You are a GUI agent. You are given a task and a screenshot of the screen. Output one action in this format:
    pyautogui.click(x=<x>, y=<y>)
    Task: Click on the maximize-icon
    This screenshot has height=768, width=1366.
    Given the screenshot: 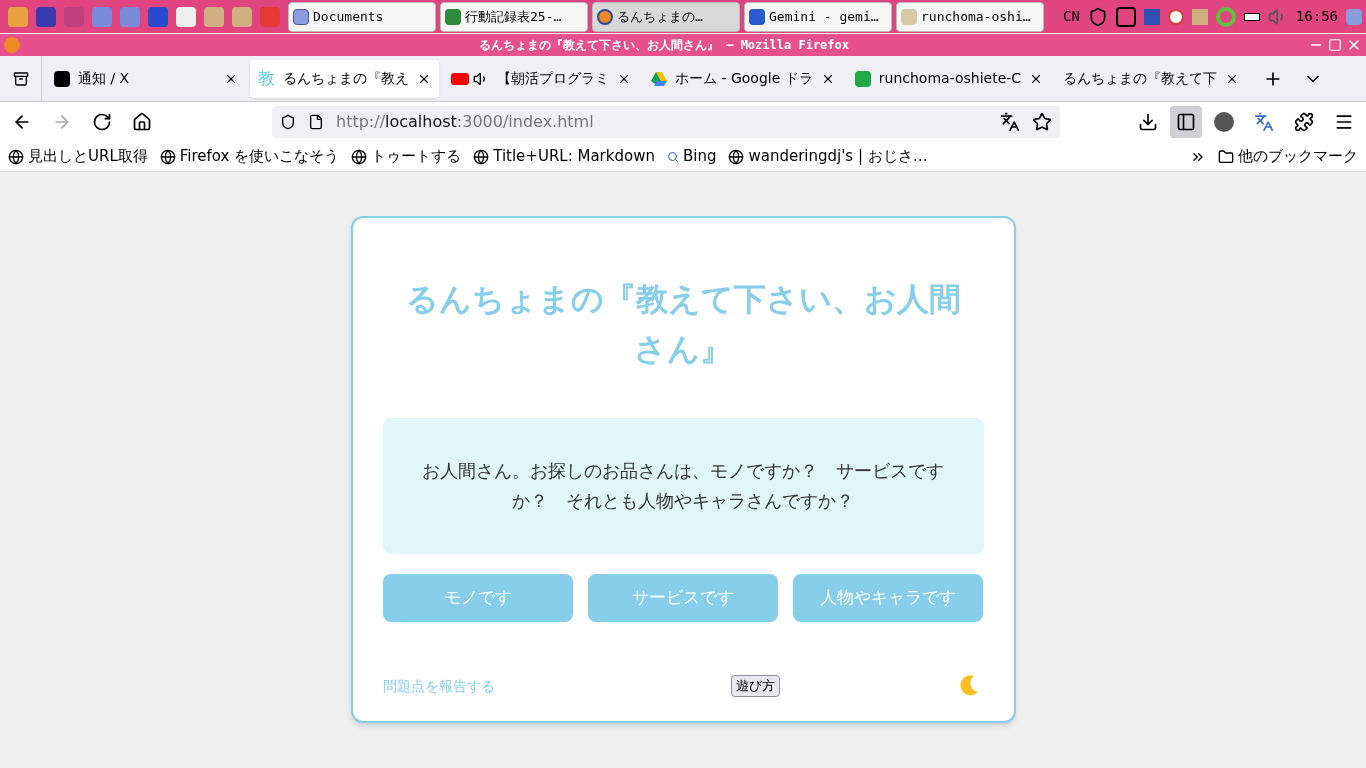 What is the action you would take?
    pyautogui.click(x=1335, y=45)
    